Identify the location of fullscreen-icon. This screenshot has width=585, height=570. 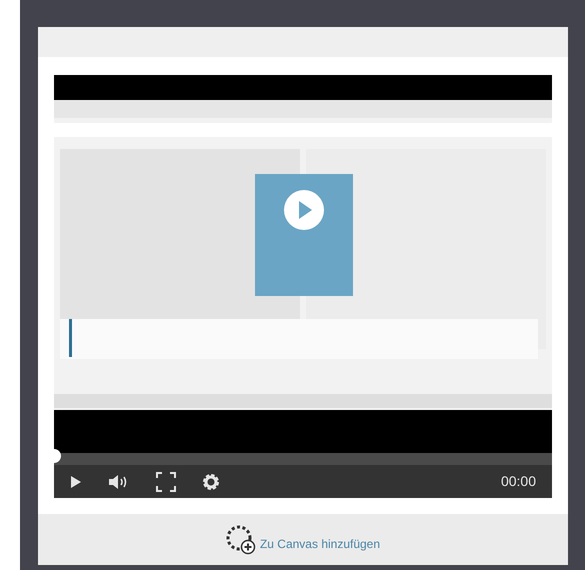
(166, 482).